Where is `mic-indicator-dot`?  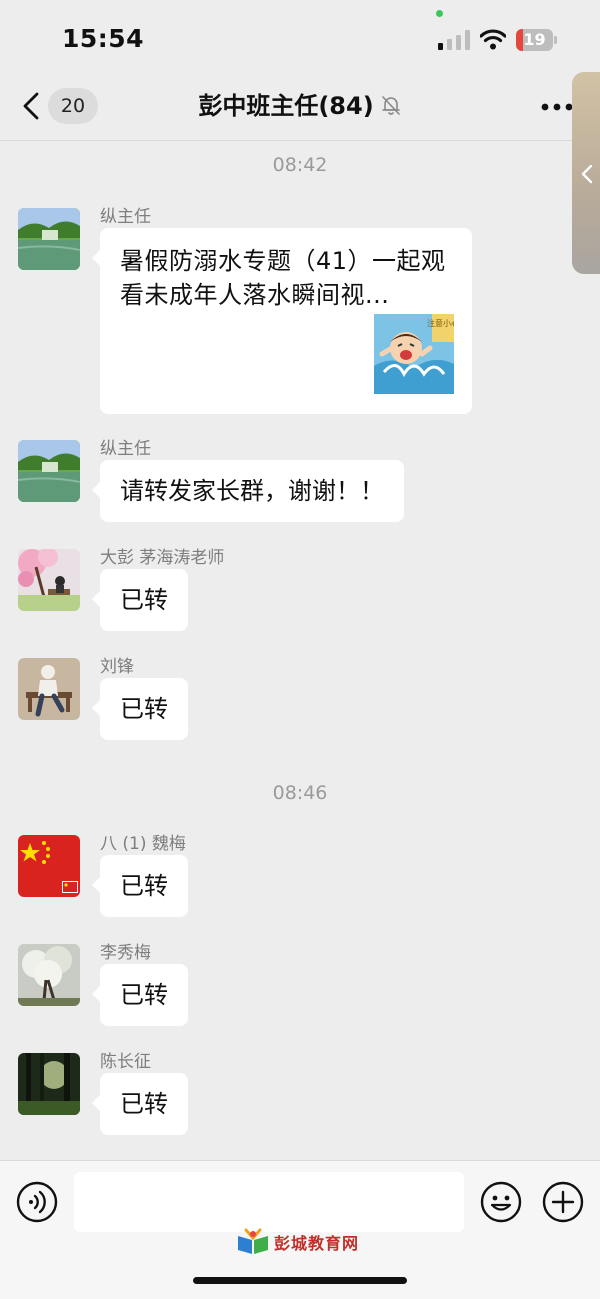 mic-indicator-dot is located at coordinates (439, 13).